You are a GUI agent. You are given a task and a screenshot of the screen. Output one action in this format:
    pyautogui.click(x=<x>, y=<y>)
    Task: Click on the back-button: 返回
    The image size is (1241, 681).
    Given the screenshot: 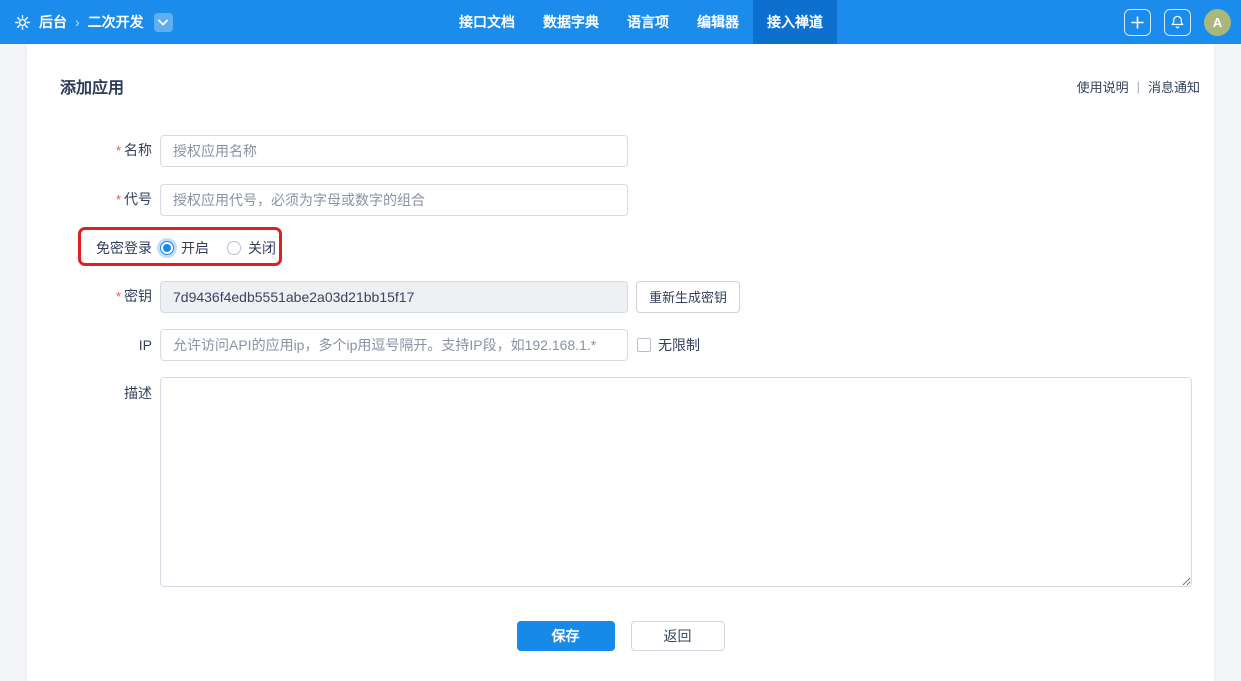 What is the action you would take?
    pyautogui.click(x=677, y=636)
    